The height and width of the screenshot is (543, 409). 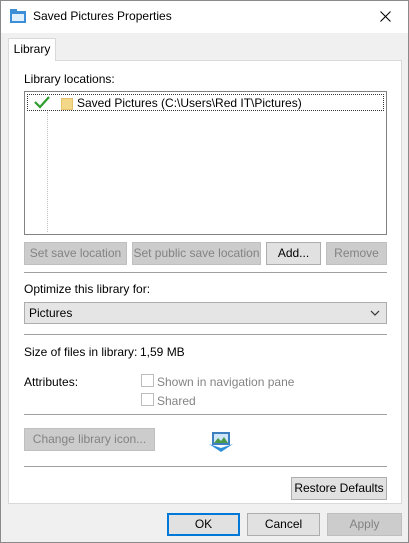 I want to click on attributes-label: Attributes:, so click(x=51, y=382).